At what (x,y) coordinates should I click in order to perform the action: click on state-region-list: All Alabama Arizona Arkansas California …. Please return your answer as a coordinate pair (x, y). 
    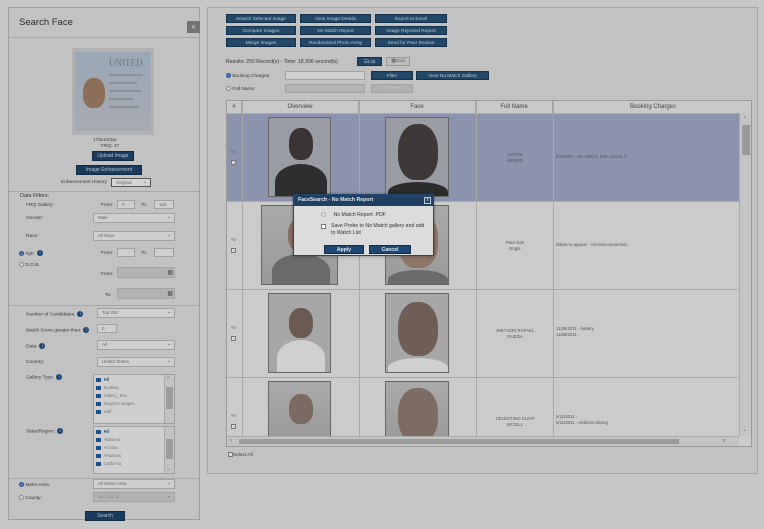
    Looking at the image, I should click on (134, 450).